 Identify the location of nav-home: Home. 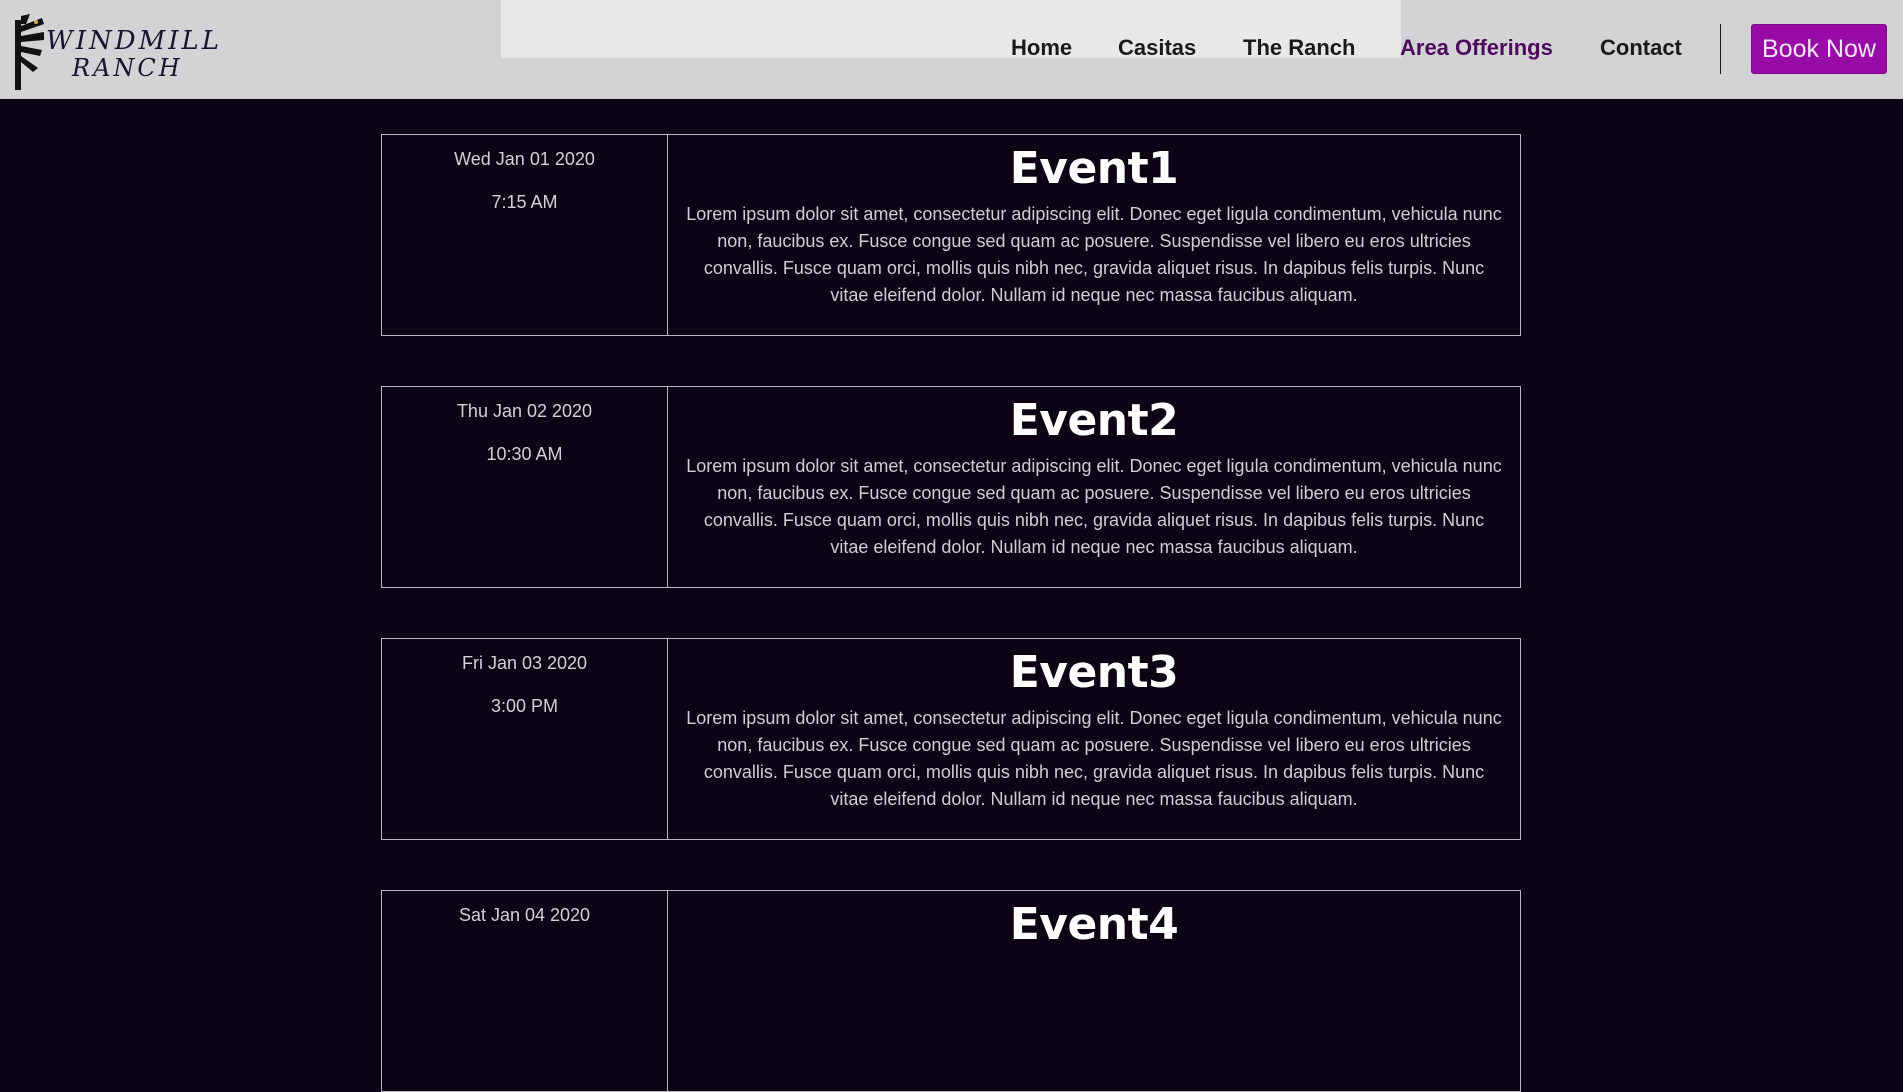
(1041, 48).